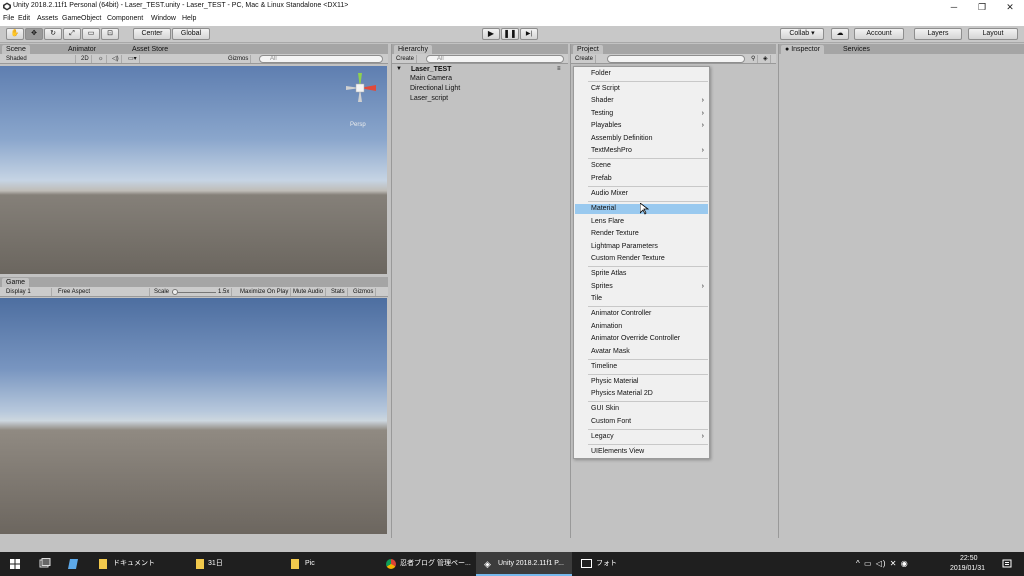 This screenshot has width=1024, height=576. I want to click on hierarchy-scene-root: Laser_TEST, so click(431, 69).